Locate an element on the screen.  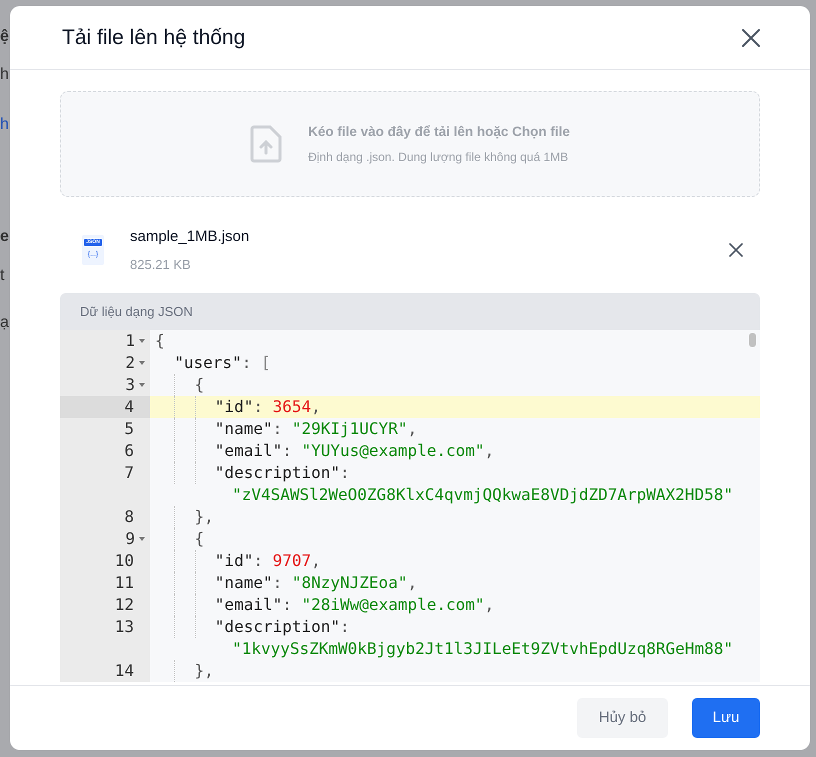
dialog-title: Tải file lên hệ thống is located at coordinates (154, 37).